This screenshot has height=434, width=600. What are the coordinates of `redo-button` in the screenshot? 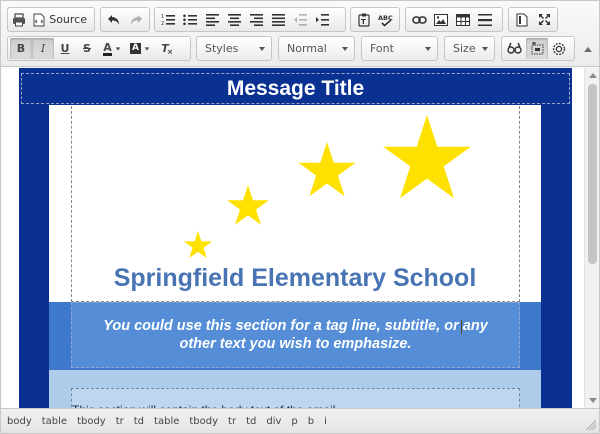 It's located at (136, 19).